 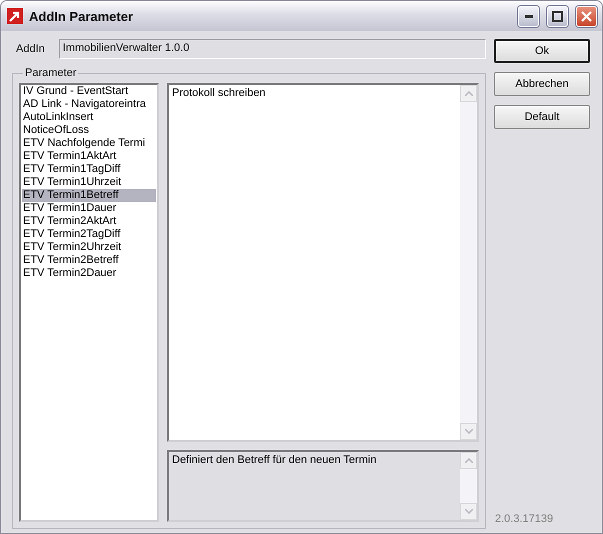 What do you see at coordinates (274, 460) in the screenshot?
I see `description-text: Definiert den Betreff für den neuen Termin` at bounding box center [274, 460].